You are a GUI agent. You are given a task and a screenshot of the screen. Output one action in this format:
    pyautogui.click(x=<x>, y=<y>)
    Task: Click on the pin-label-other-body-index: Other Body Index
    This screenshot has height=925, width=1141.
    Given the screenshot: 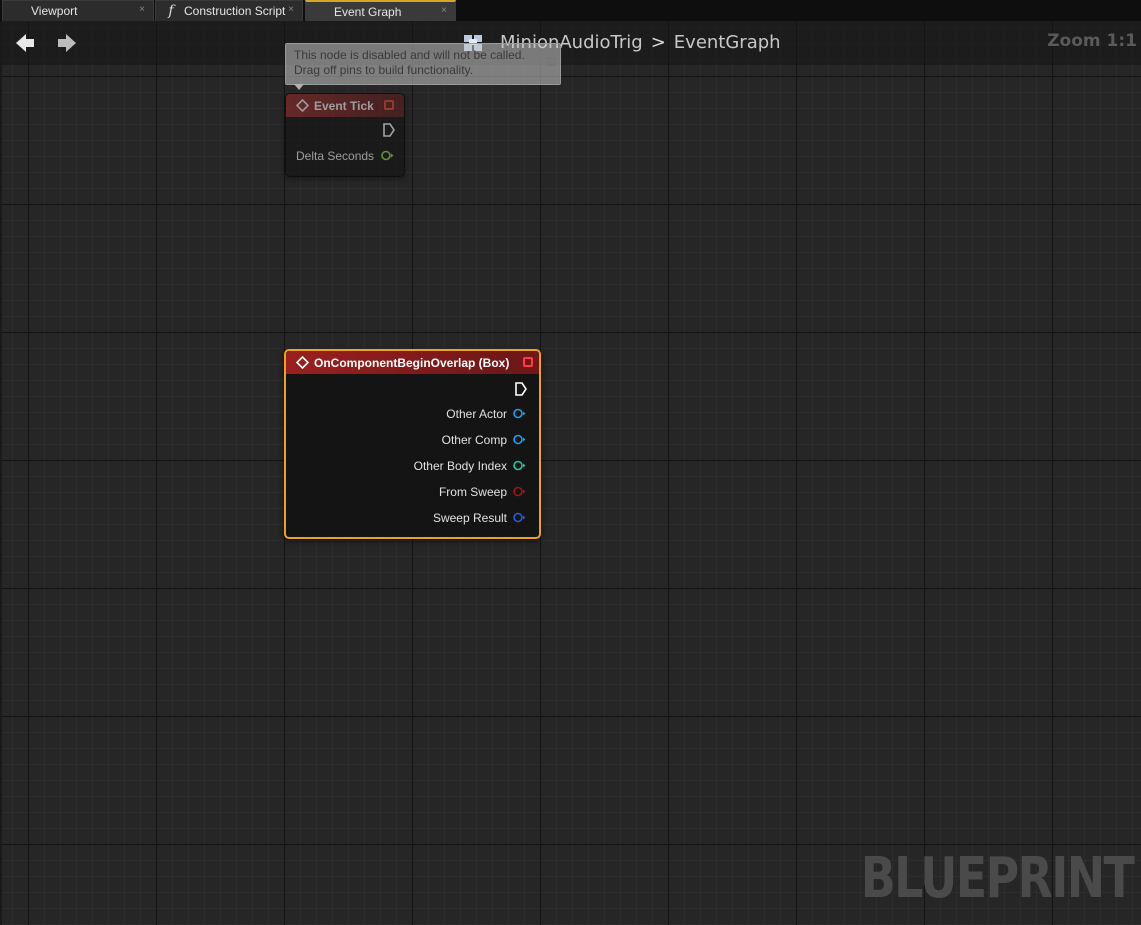 What is the action you would take?
    pyautogui.click(x=460, y=466)
    